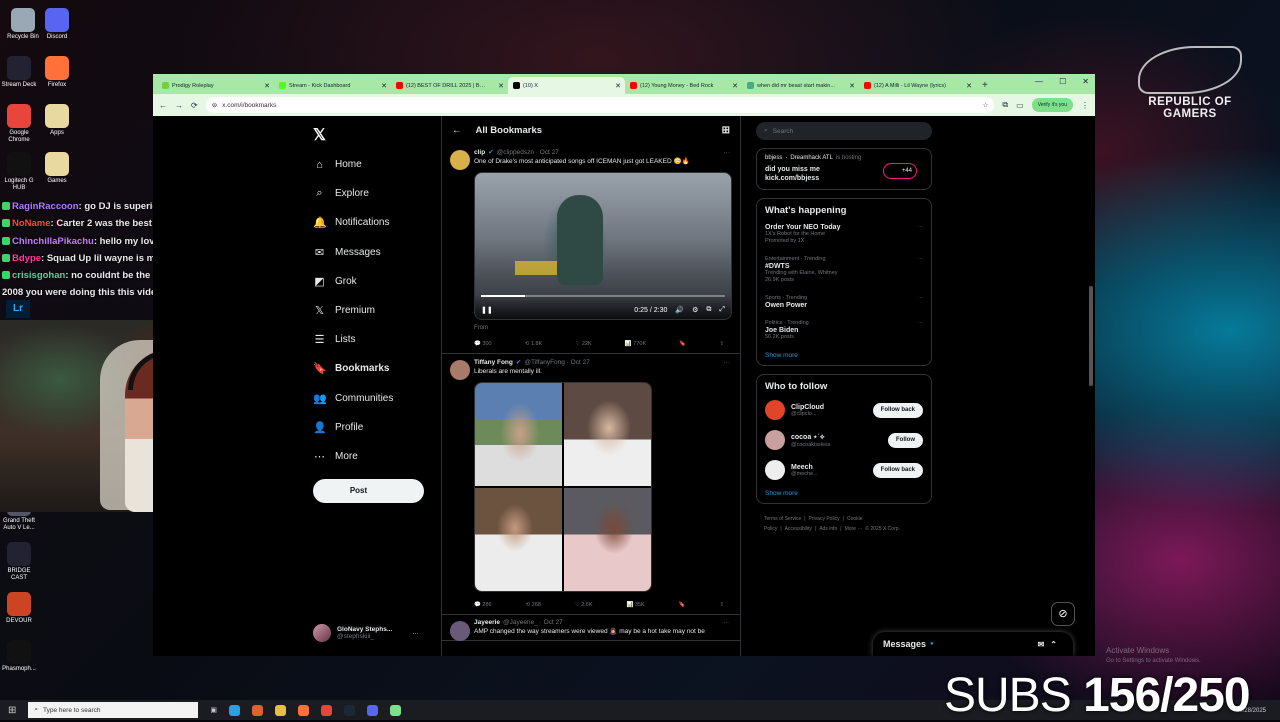 The width and height of the screenshot is (1280, 722). What do you see at coordinates (449, 85) in the screenshot?
I see `browser-tab: (12) BEST OF DRILL 2025 | BE...✕` at bounding box center [449, 85].